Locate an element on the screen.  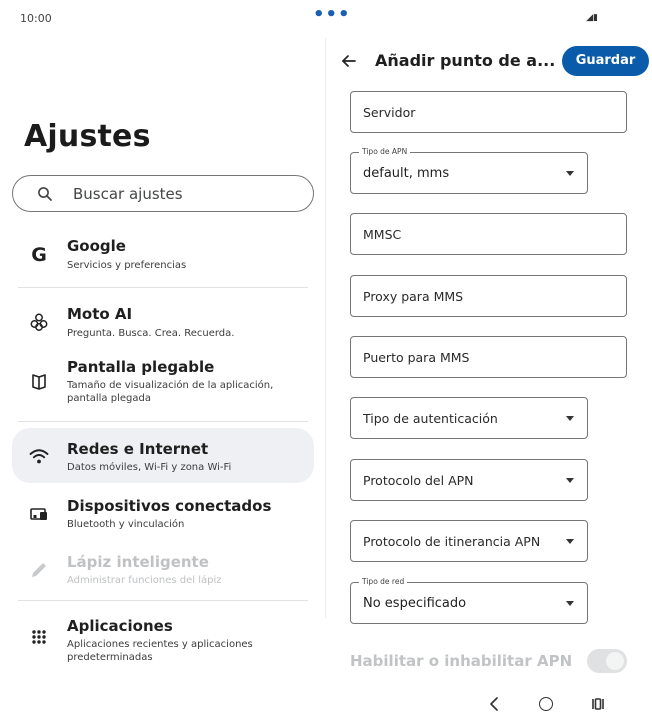
mms-port-placeholder: Puerto para MMS is located at coordinates (416, 357).